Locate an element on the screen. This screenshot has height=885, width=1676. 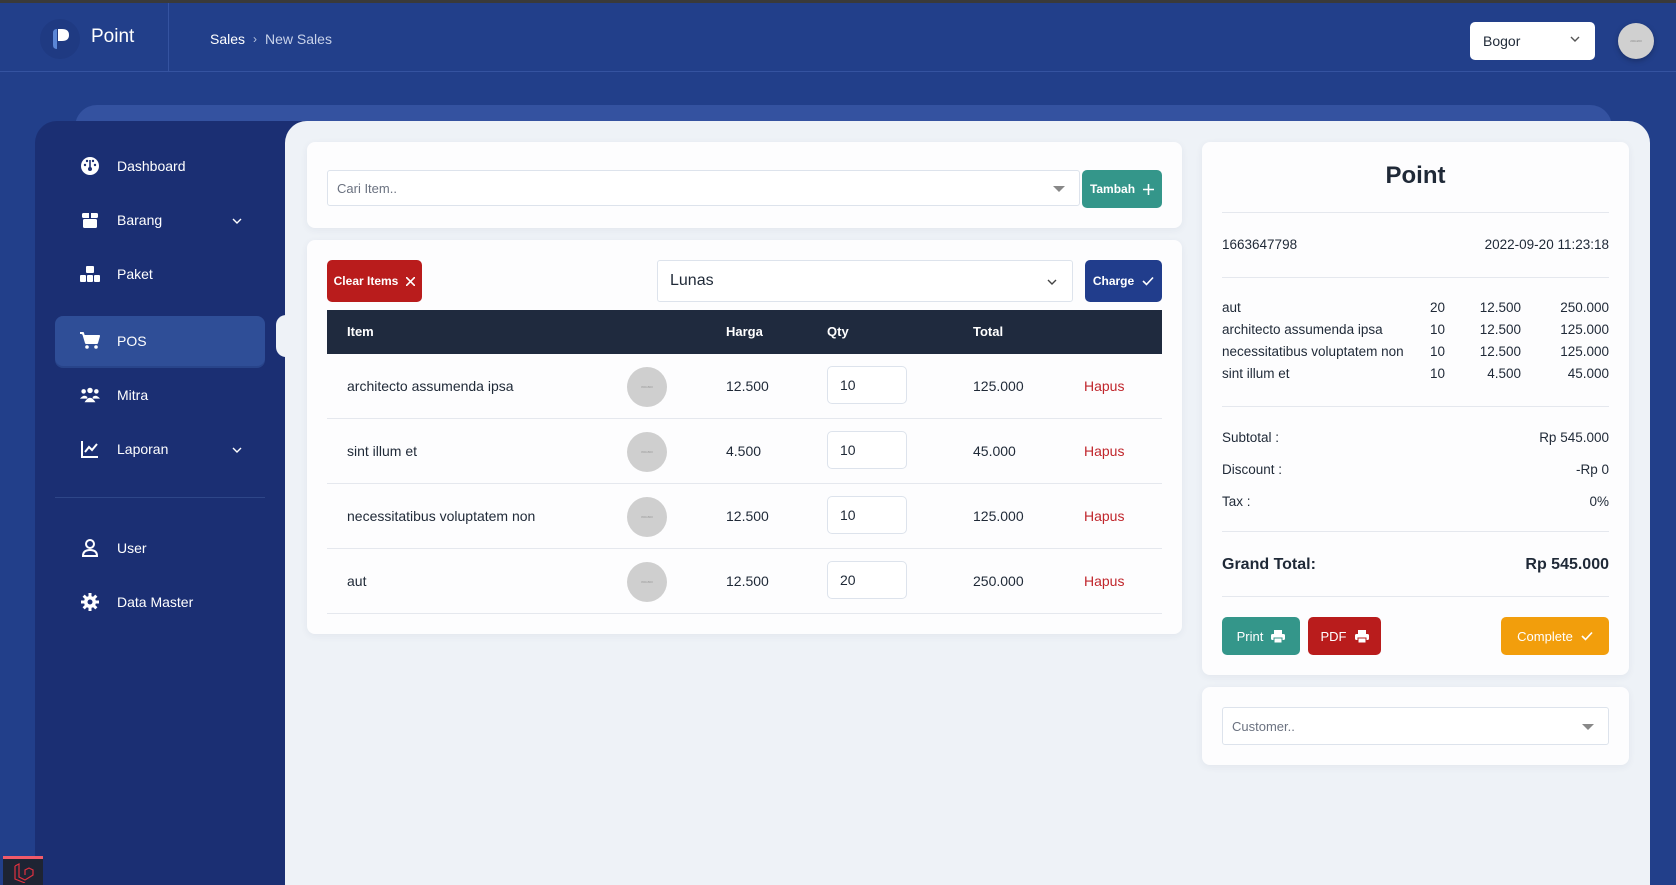
p-logo-icon is located at coordinates (60, 39).